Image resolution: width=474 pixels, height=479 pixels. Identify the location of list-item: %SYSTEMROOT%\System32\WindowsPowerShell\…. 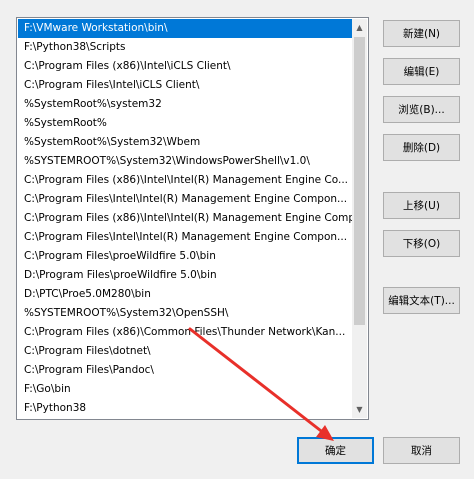
(185, 161).